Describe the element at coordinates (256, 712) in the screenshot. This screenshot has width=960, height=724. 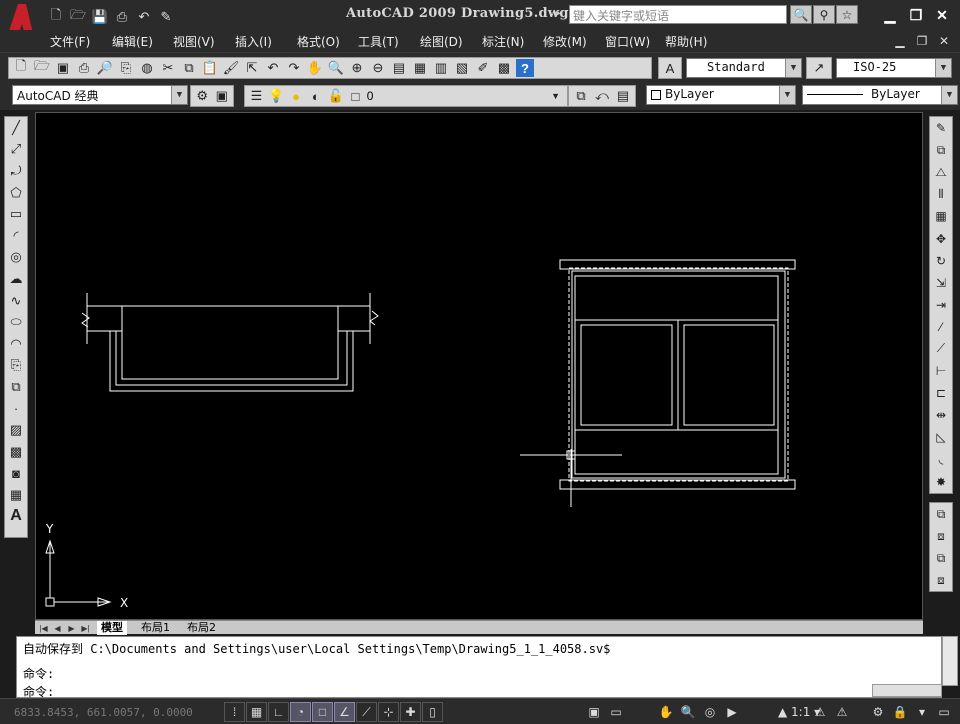
I see `grid-display-icon: ▦` at that location.